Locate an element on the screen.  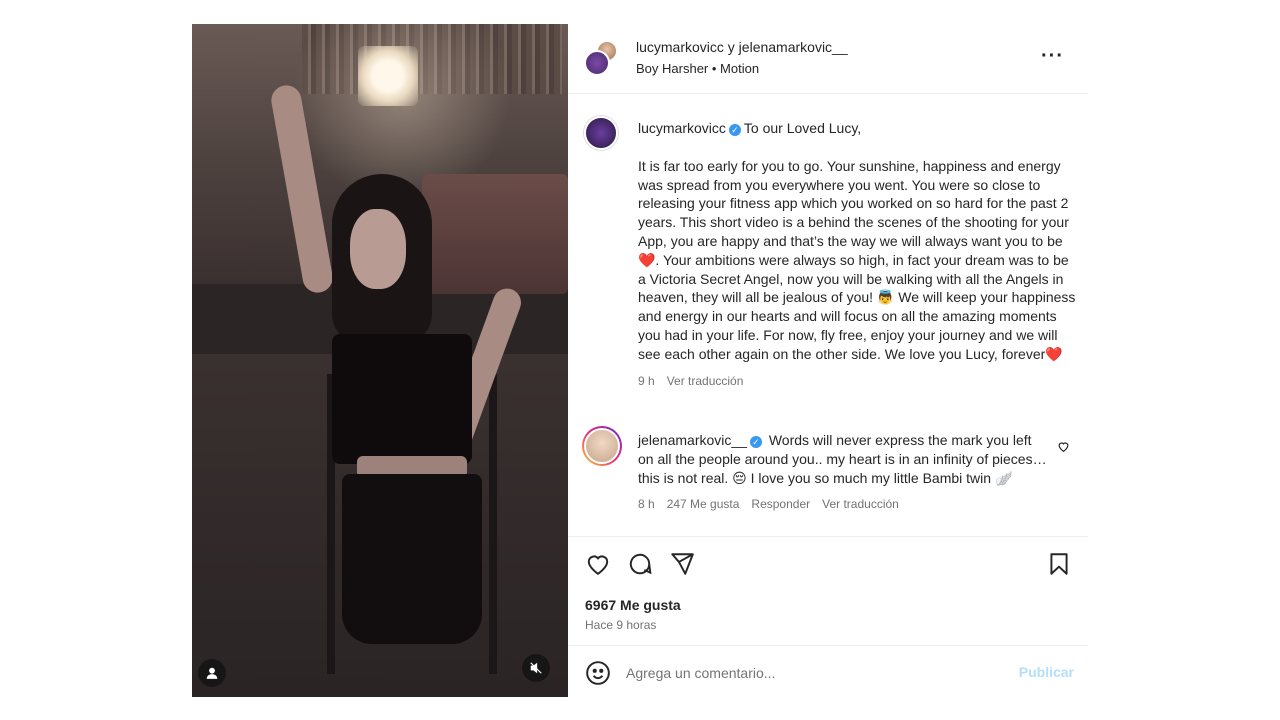
caption-first-line: To our Loved Lucy, is located at coordinates (802, 128).